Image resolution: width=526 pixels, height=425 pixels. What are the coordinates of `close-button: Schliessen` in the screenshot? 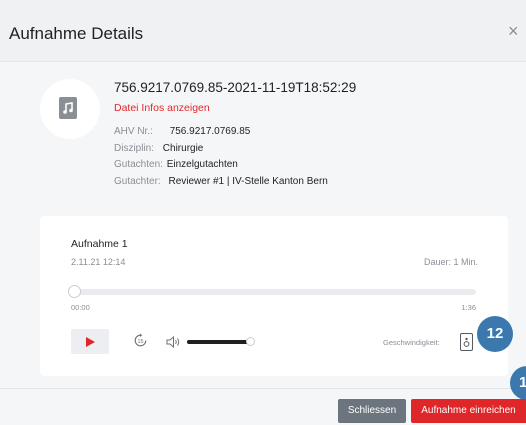 It's located at (372, 411).